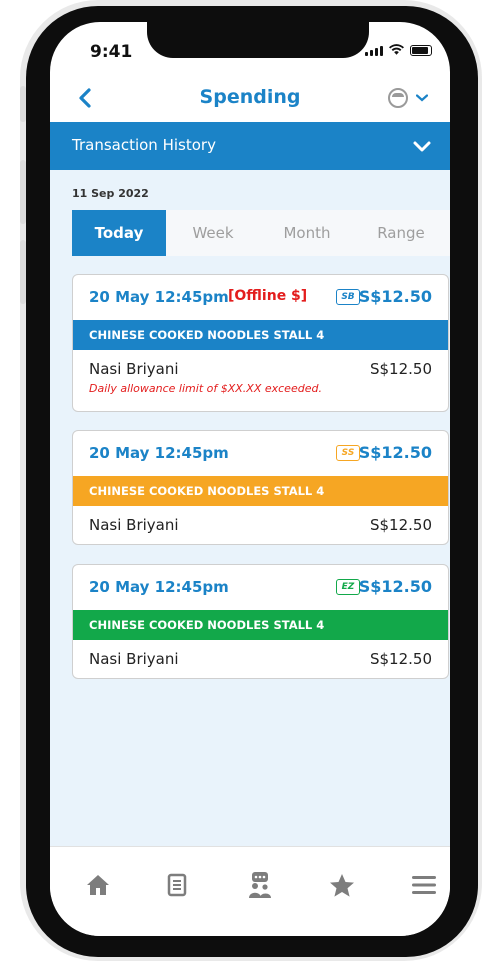  I want to click on menu-icon, so click(424, 885).